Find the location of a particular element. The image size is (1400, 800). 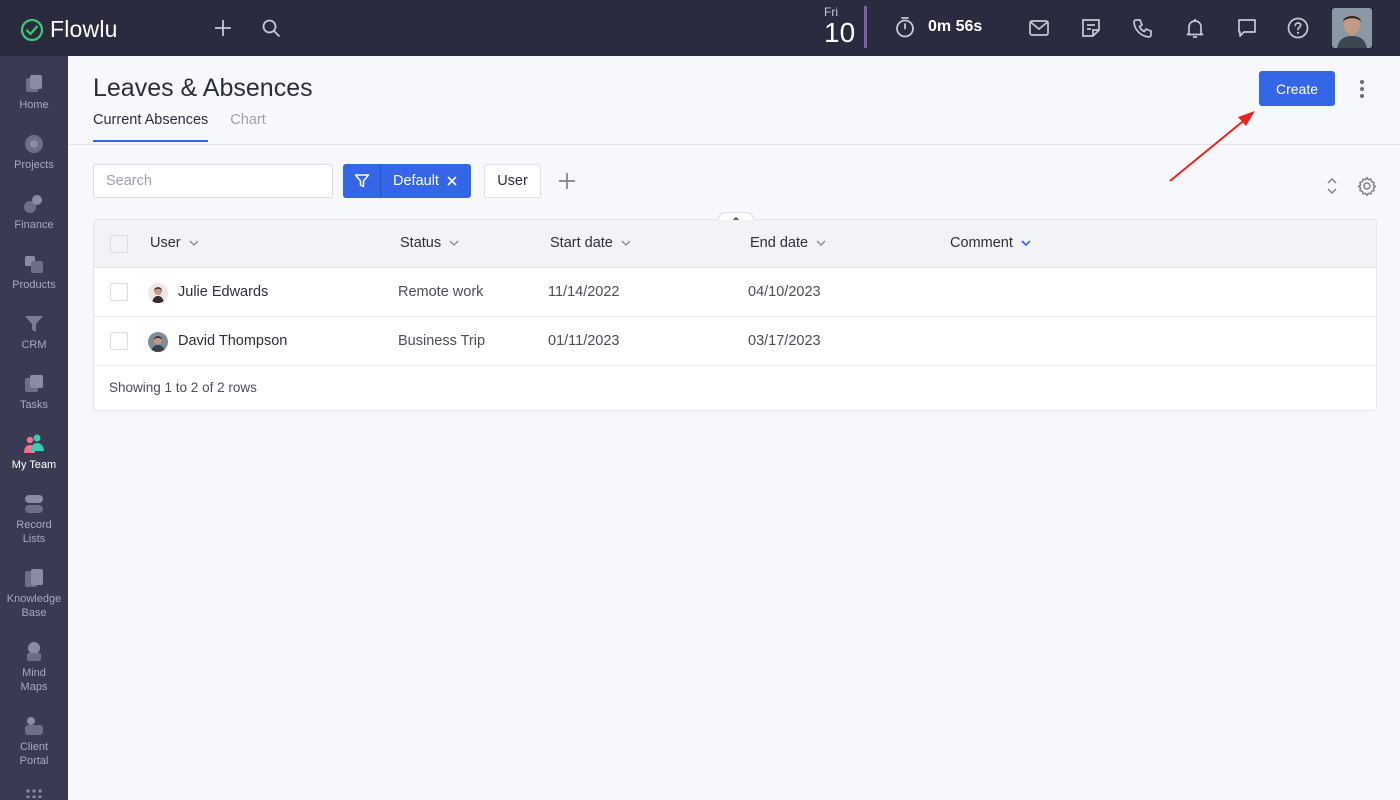

sidebar-item-label: Client Portal is located at coordinates (34, 754).